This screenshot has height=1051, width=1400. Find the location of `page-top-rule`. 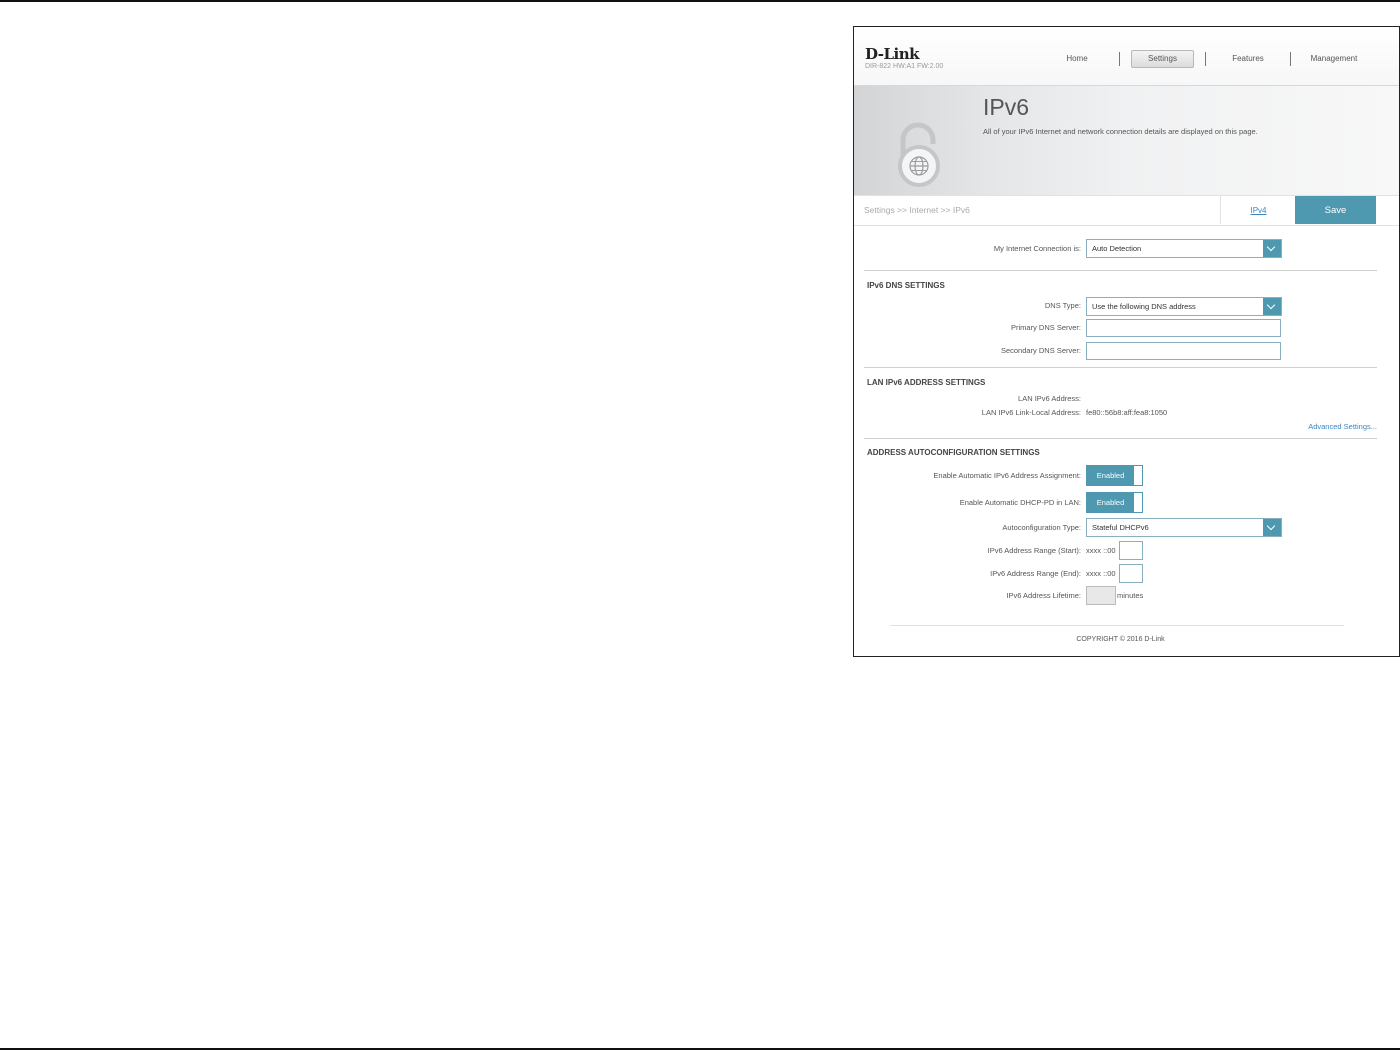

page-top-rule is located at coordinates (700, 1).